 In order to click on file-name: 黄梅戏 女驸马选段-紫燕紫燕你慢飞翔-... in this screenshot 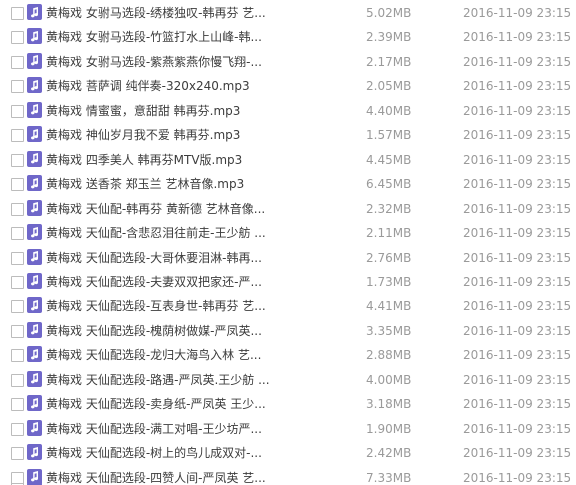, I will do `click(166, 62)`.